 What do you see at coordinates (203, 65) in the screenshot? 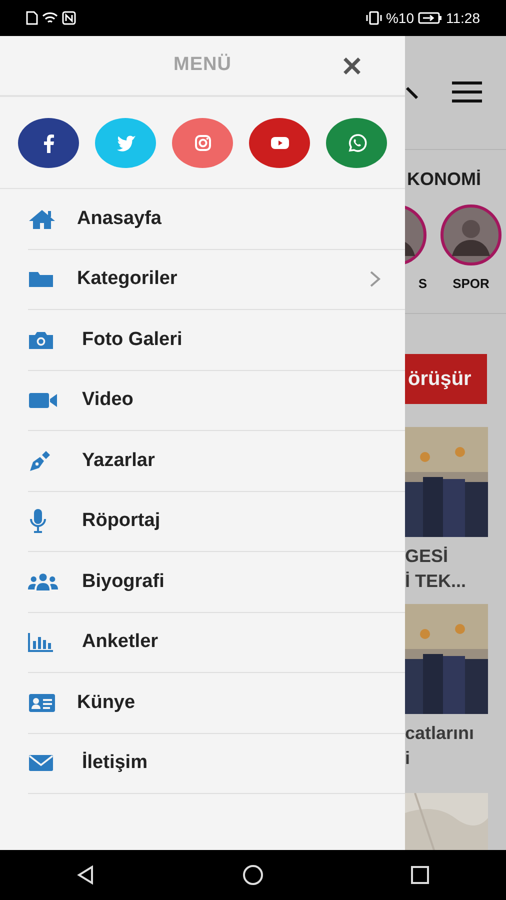
I see `menu-title: MENÜ` at bounding box center [203, 65].